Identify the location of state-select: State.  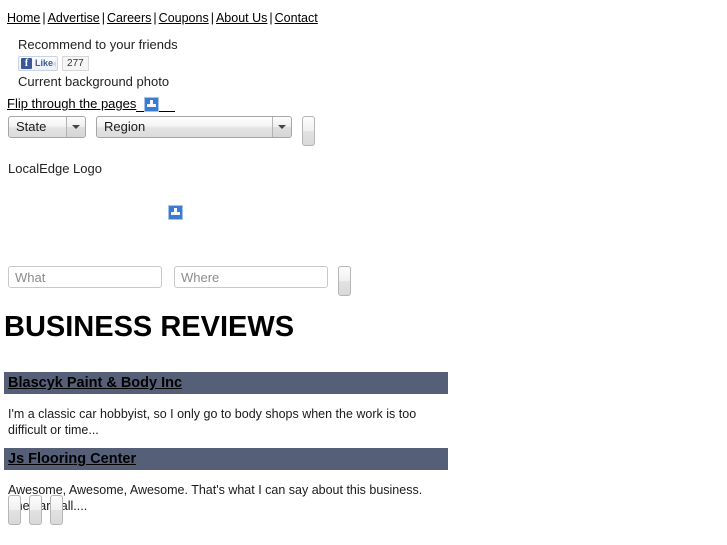
(47, 127).